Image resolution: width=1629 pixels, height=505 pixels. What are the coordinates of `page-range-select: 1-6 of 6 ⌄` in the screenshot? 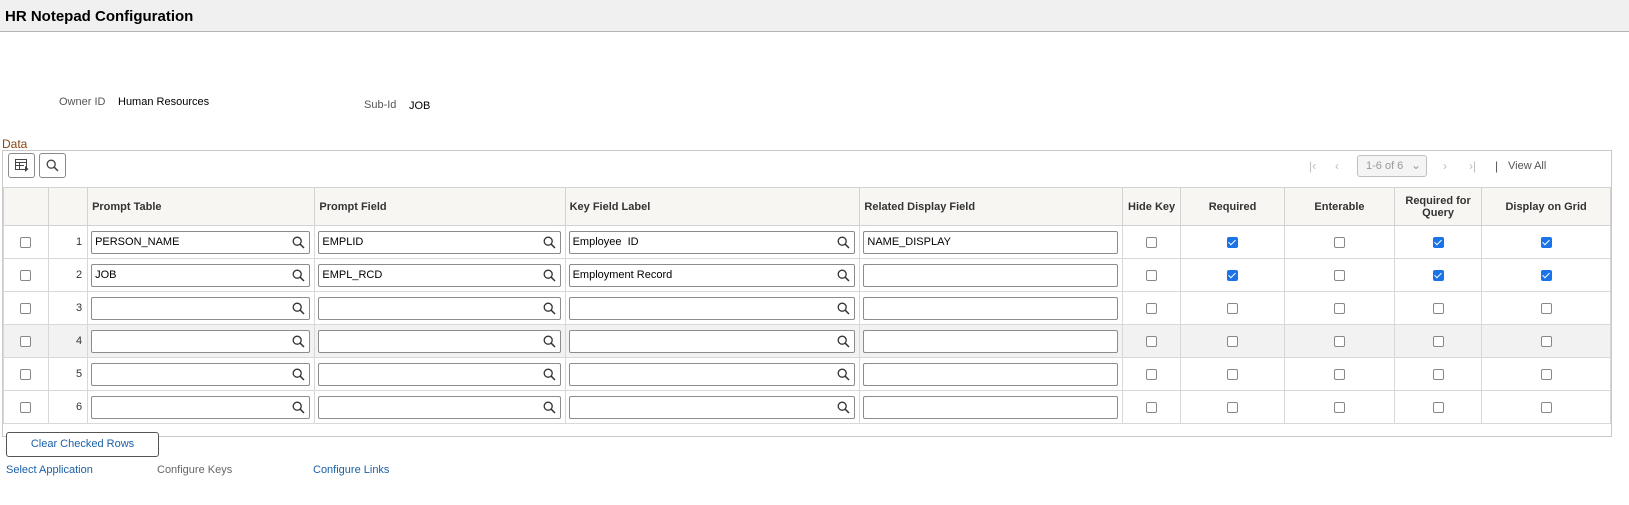 It's located at (1392, 166).